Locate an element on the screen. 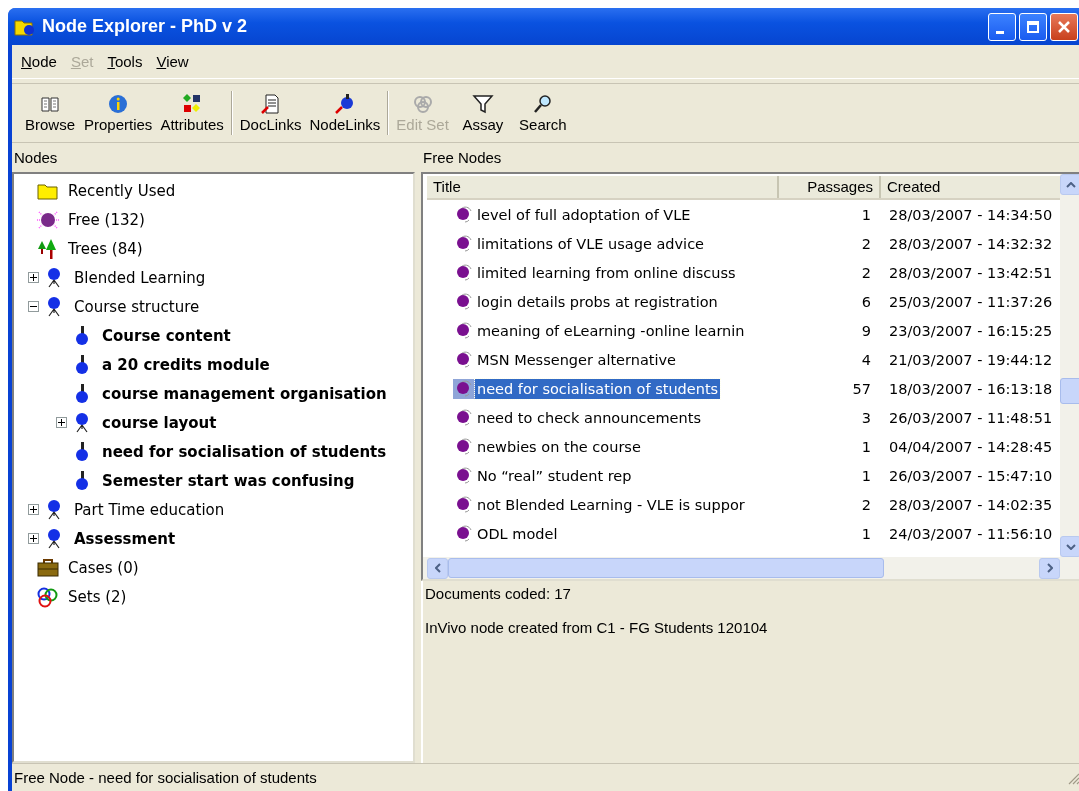 This screenshot has height=791, width=1079. tree-item: Free (132) is located at coordinates (106, 219).